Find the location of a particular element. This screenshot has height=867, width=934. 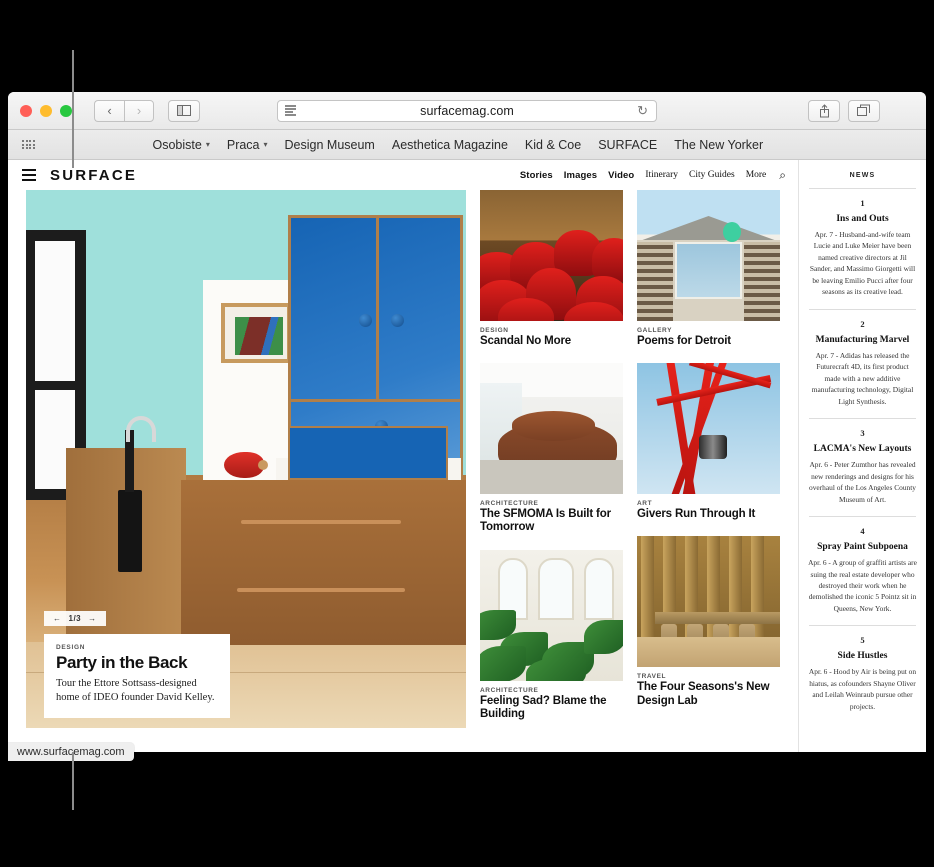

news-item-number: 1 is located at coordinates (862, 203).